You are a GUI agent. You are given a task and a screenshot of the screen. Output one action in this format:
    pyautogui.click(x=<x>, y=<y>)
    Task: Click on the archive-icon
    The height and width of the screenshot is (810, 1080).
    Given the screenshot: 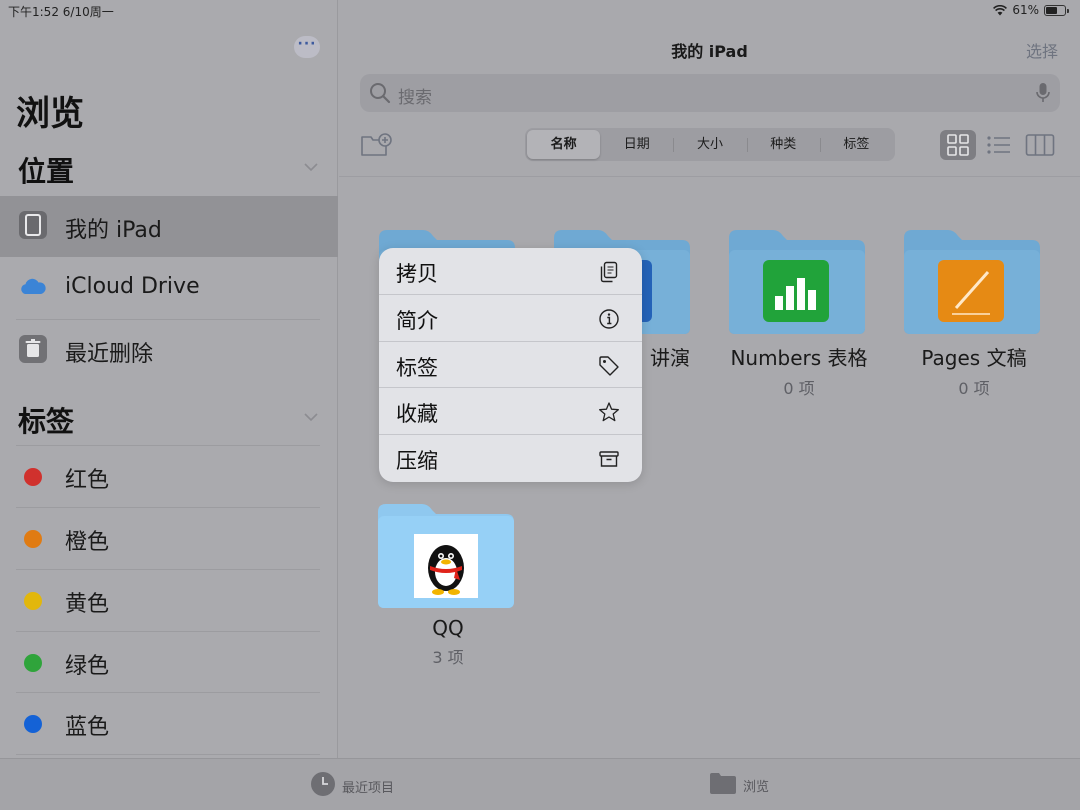 What is the action you would take?
    pyautogui.click(x=609, y=461)
    